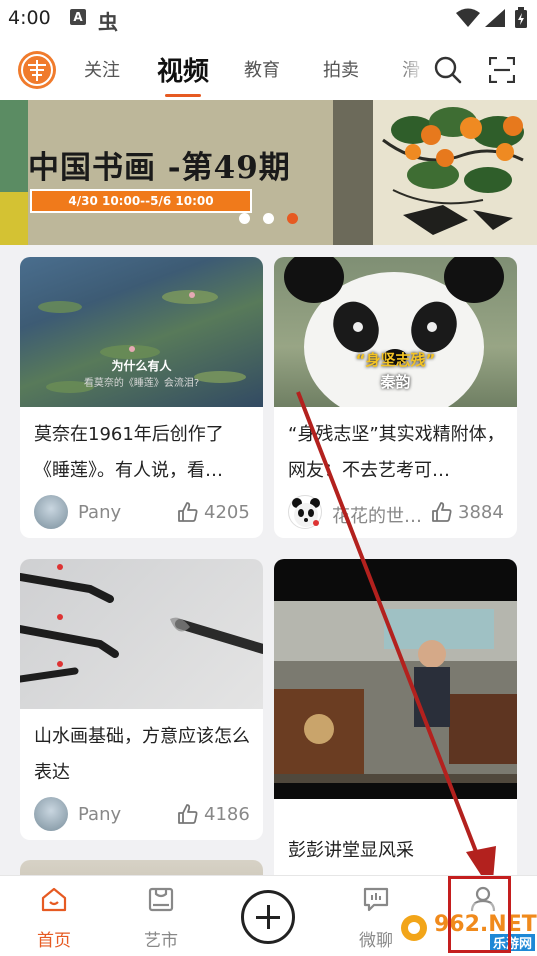  What do you see at coordinates (161, 916) in the screenshot?
I see `tab-market: 艺市` at bounding box center [161, 916].